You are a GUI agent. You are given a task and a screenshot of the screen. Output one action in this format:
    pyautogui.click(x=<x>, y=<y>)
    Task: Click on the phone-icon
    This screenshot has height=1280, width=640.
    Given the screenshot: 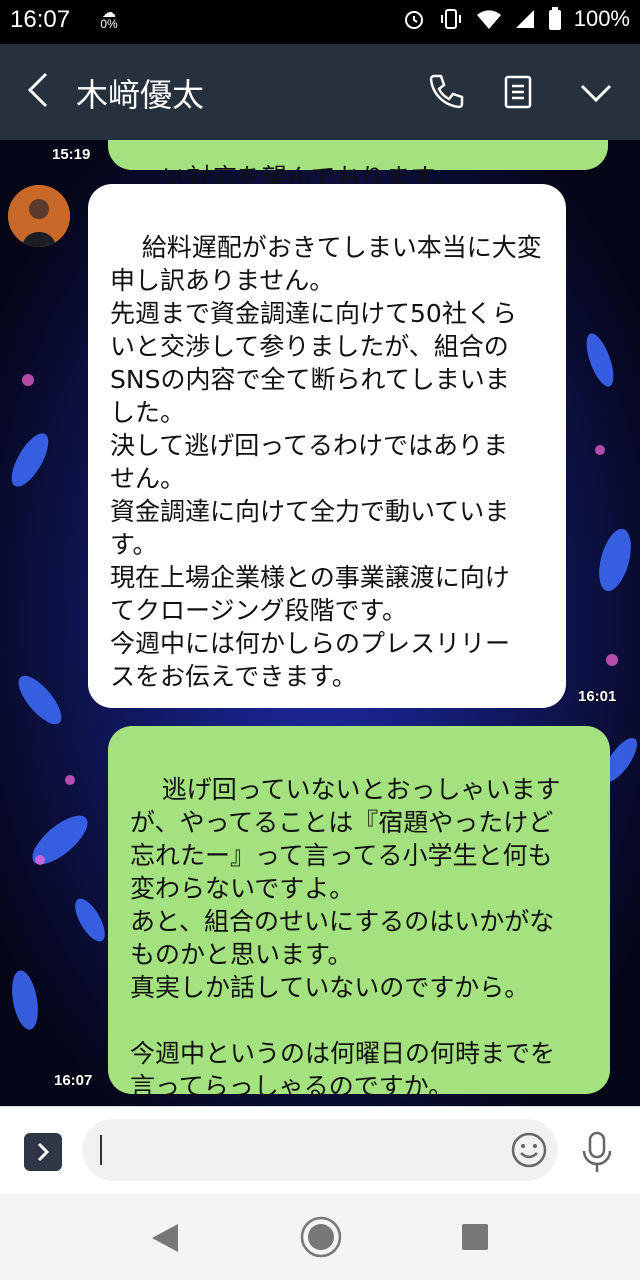 What is the action you would take?
    pyautogui.click(x=446, y=91)
    